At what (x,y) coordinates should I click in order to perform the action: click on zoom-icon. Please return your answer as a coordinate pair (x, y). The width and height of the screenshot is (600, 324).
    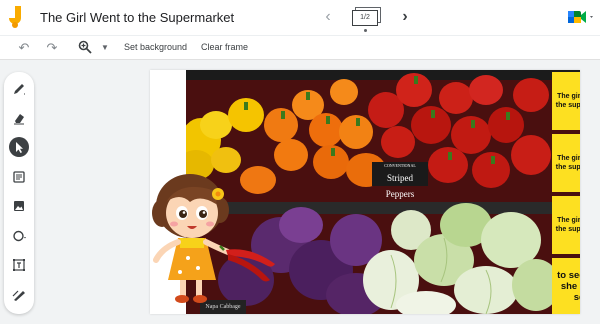
    Looking at the image, I should click on (85, 48).